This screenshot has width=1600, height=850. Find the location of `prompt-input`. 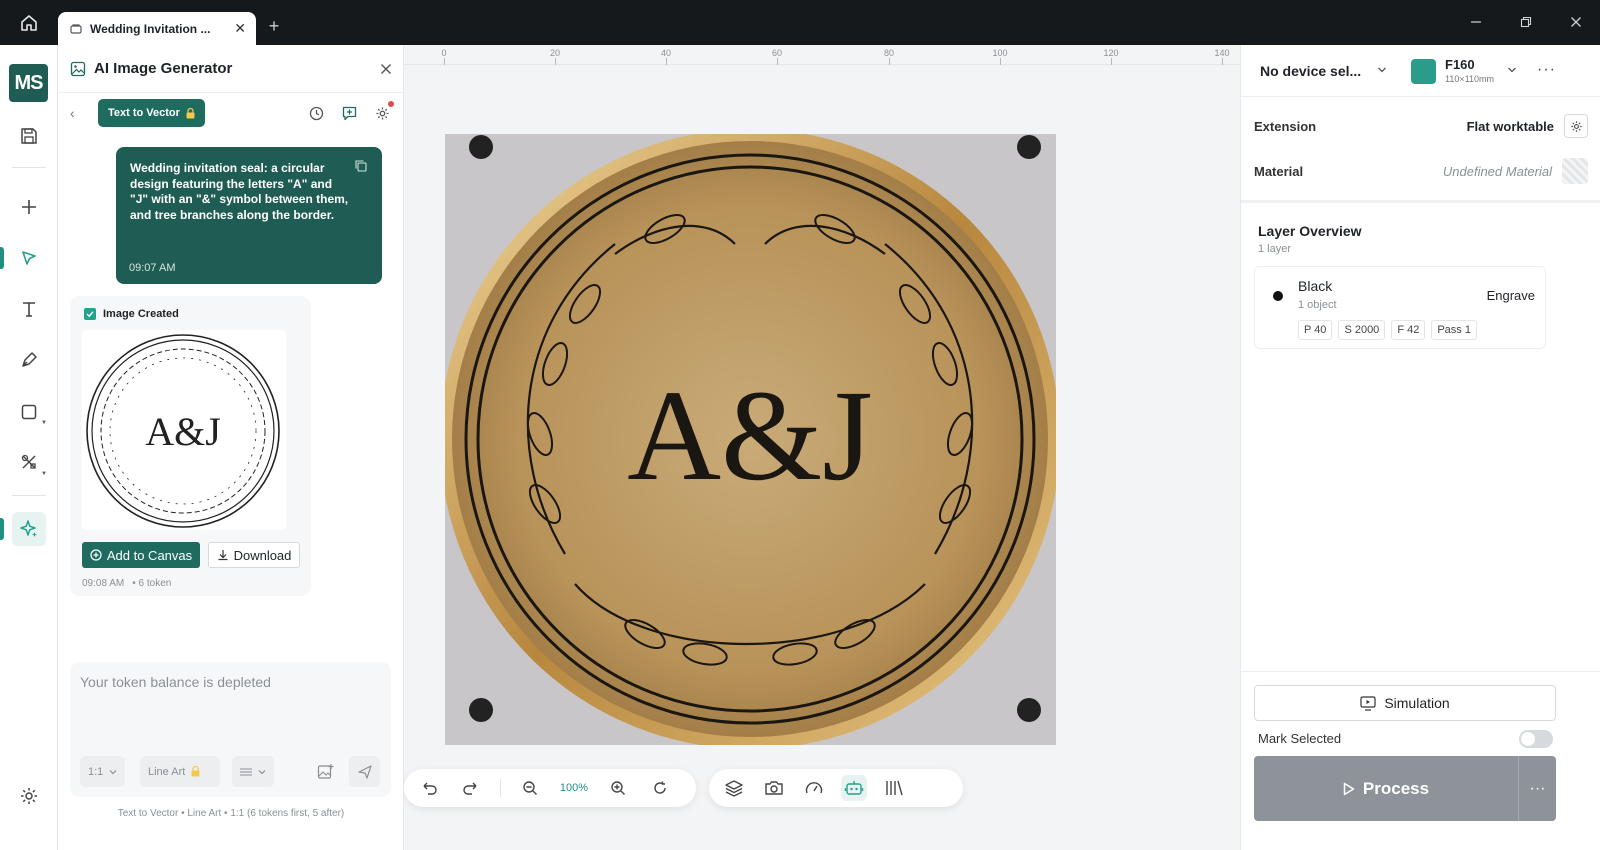

prompt-input is located at coordinates (230, 682).